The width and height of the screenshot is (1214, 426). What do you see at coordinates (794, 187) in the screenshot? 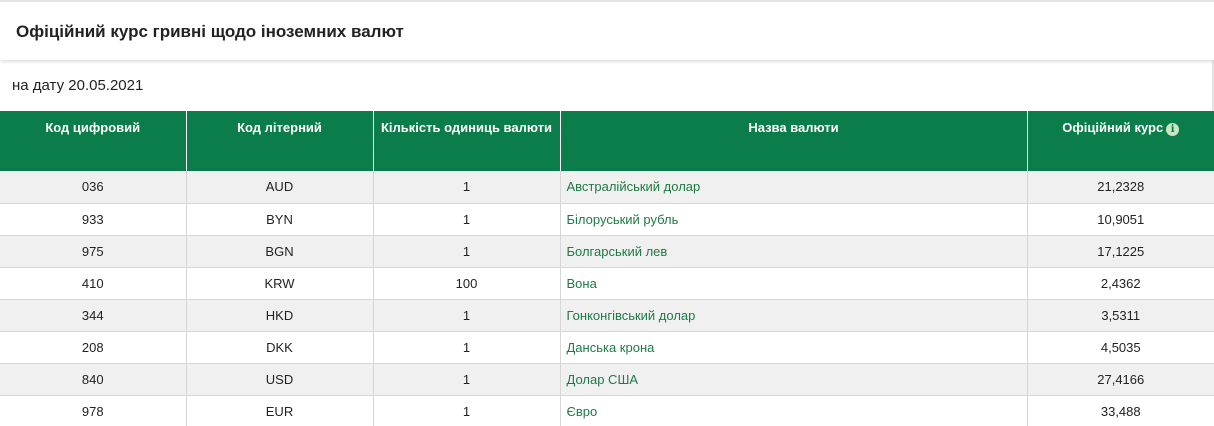
I see `cell-currency-name-link: Австралійський долар` at bounding box center [794, 187].